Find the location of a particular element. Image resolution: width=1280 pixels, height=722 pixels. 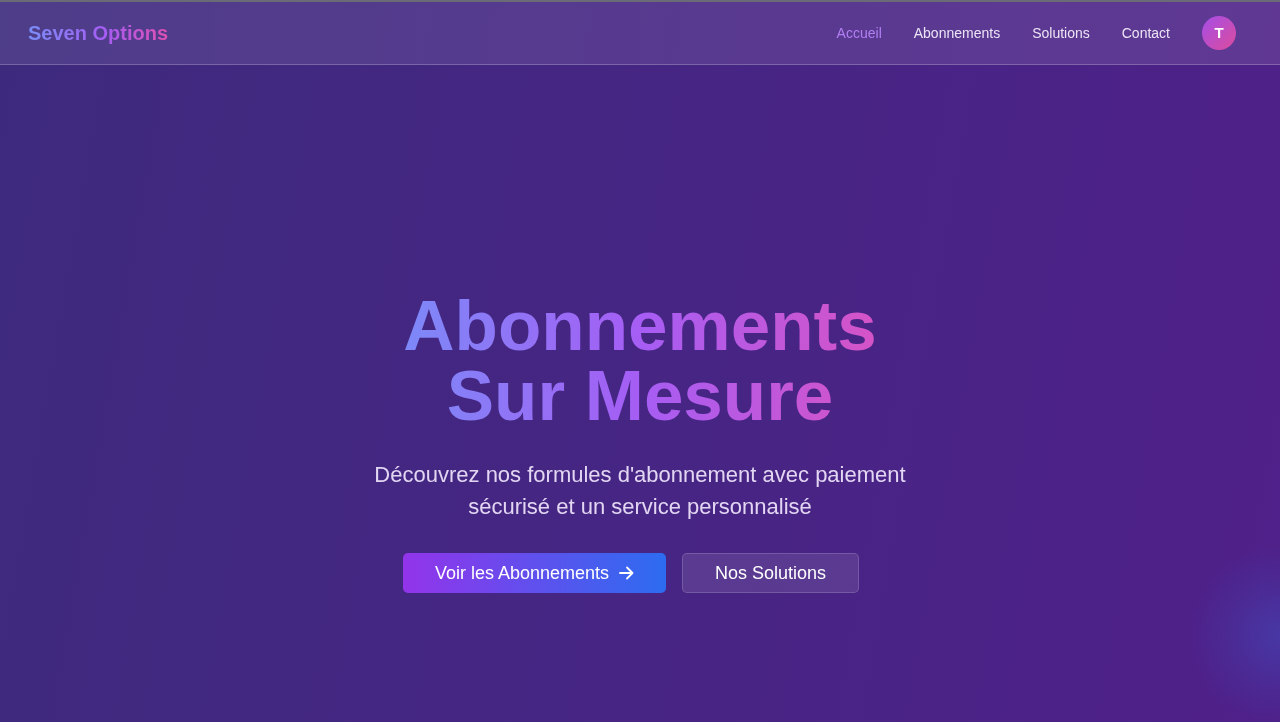

nav-link: Contact is located at coordinates (1145, 33).